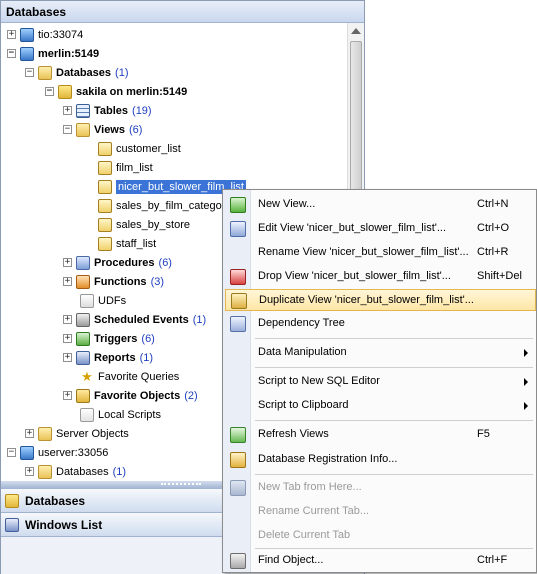 The image size is (537, 574). What do you see at coordinates (83, 357) in the screenshot?
I see `report-icon` at bounding box center [83, 357].